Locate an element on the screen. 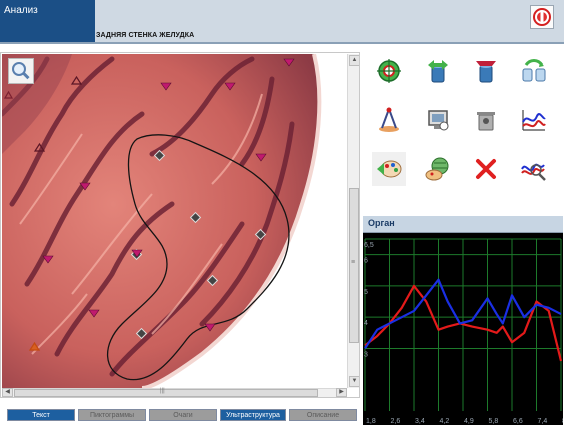  wave-graph-tool-button is located at coordinates (534, 120).